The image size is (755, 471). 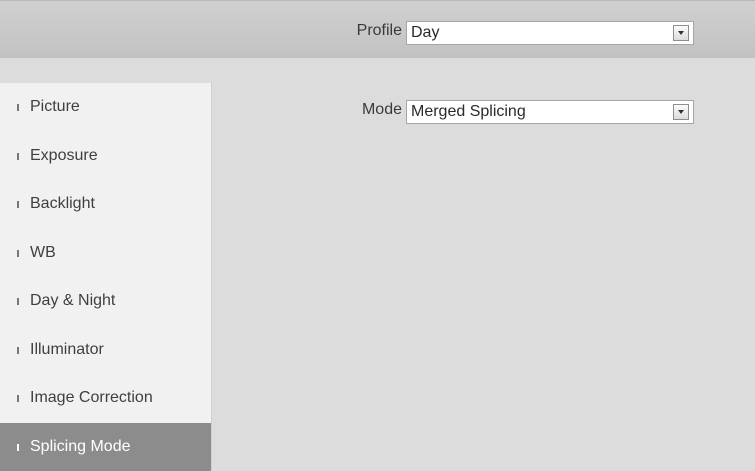 I want to click on mode-label: Mode, so click(x=366, y=110).